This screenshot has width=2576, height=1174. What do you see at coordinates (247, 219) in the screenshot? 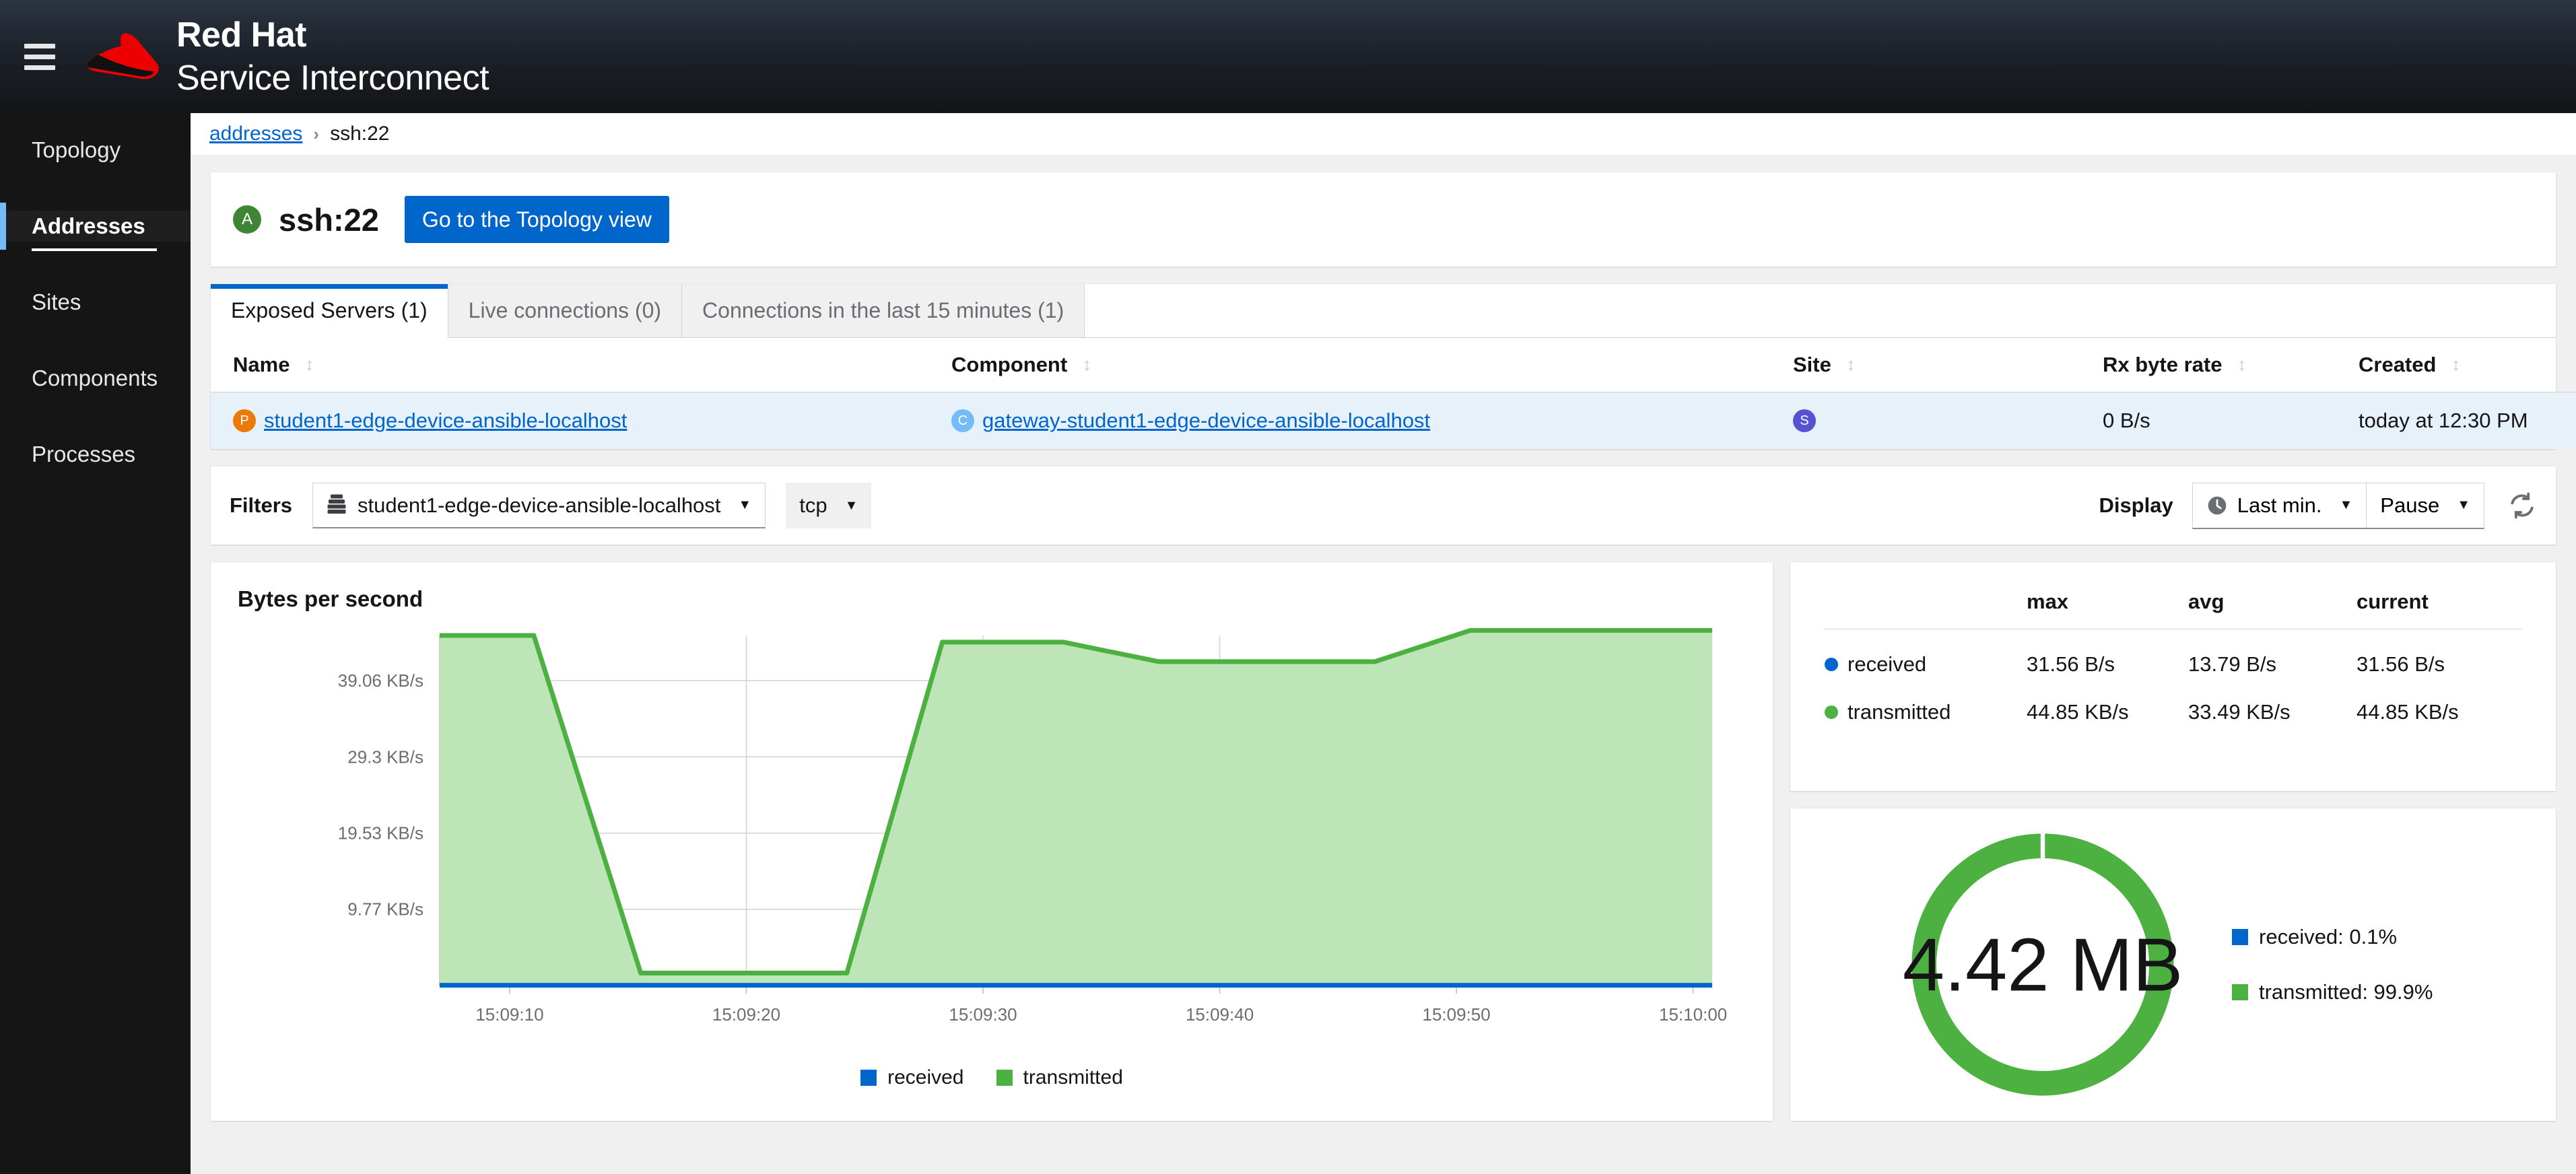
I see `address-badge-icon: A` at bounding box center [247, 219].